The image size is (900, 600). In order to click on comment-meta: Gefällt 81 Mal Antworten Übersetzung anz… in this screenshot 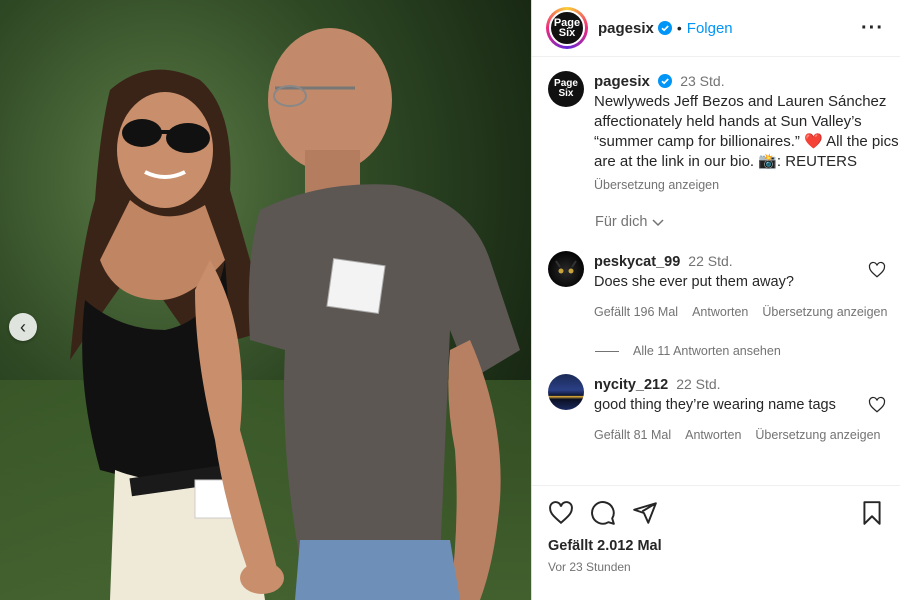, I will do `click(747, 435)`.